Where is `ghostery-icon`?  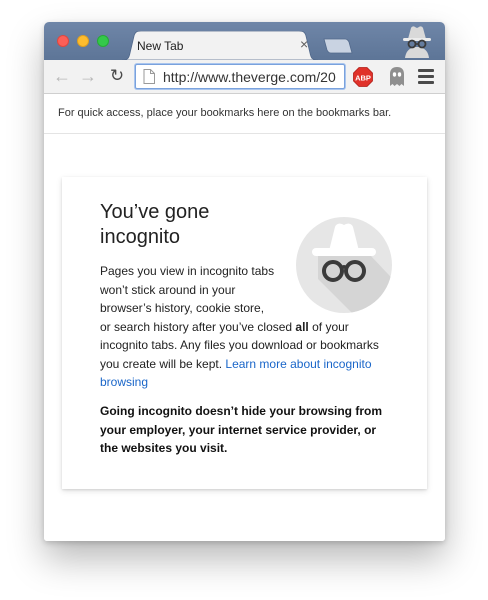 ghostery-icon is located at coordinates (397, 77).